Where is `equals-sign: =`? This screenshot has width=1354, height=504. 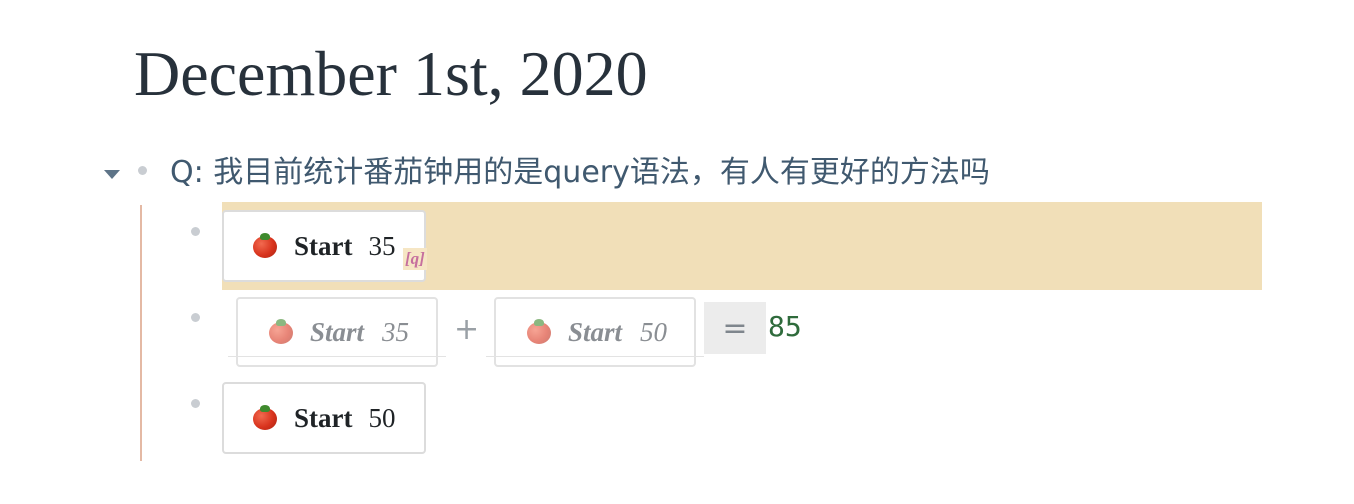 equals-sign: = is located at coordinates (735, 328).